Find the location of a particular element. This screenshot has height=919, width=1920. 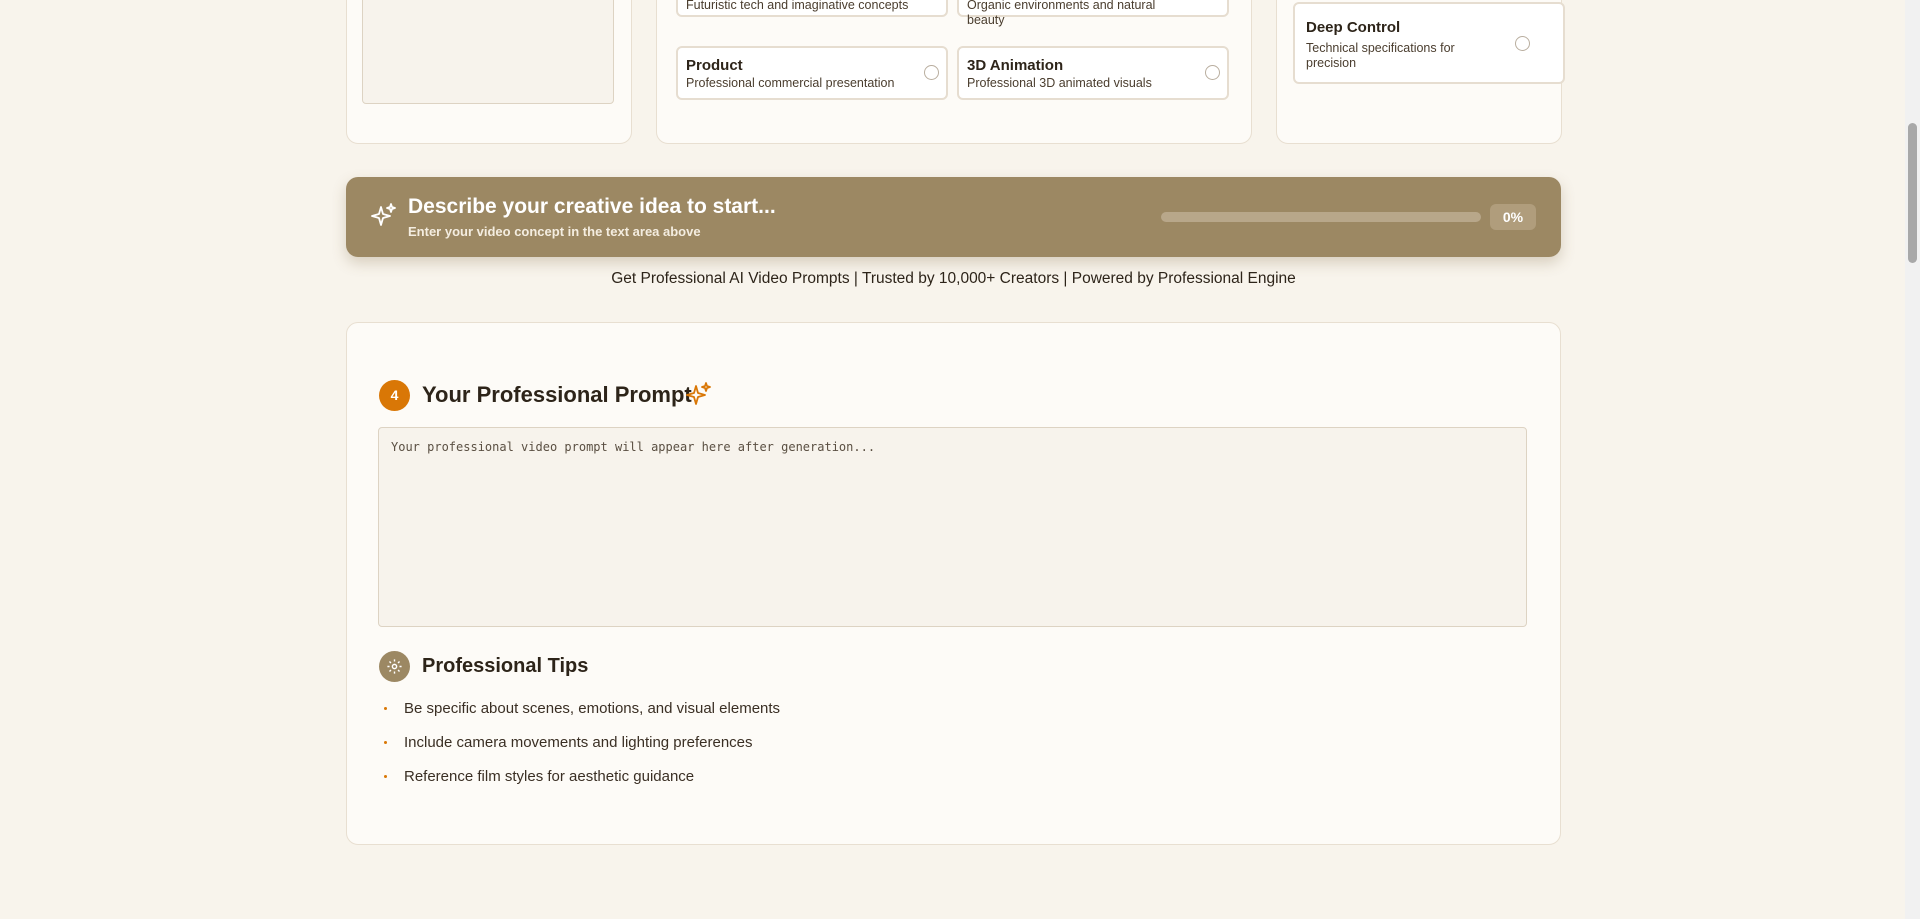

progress-bar is located at coordinates (1321, 217).